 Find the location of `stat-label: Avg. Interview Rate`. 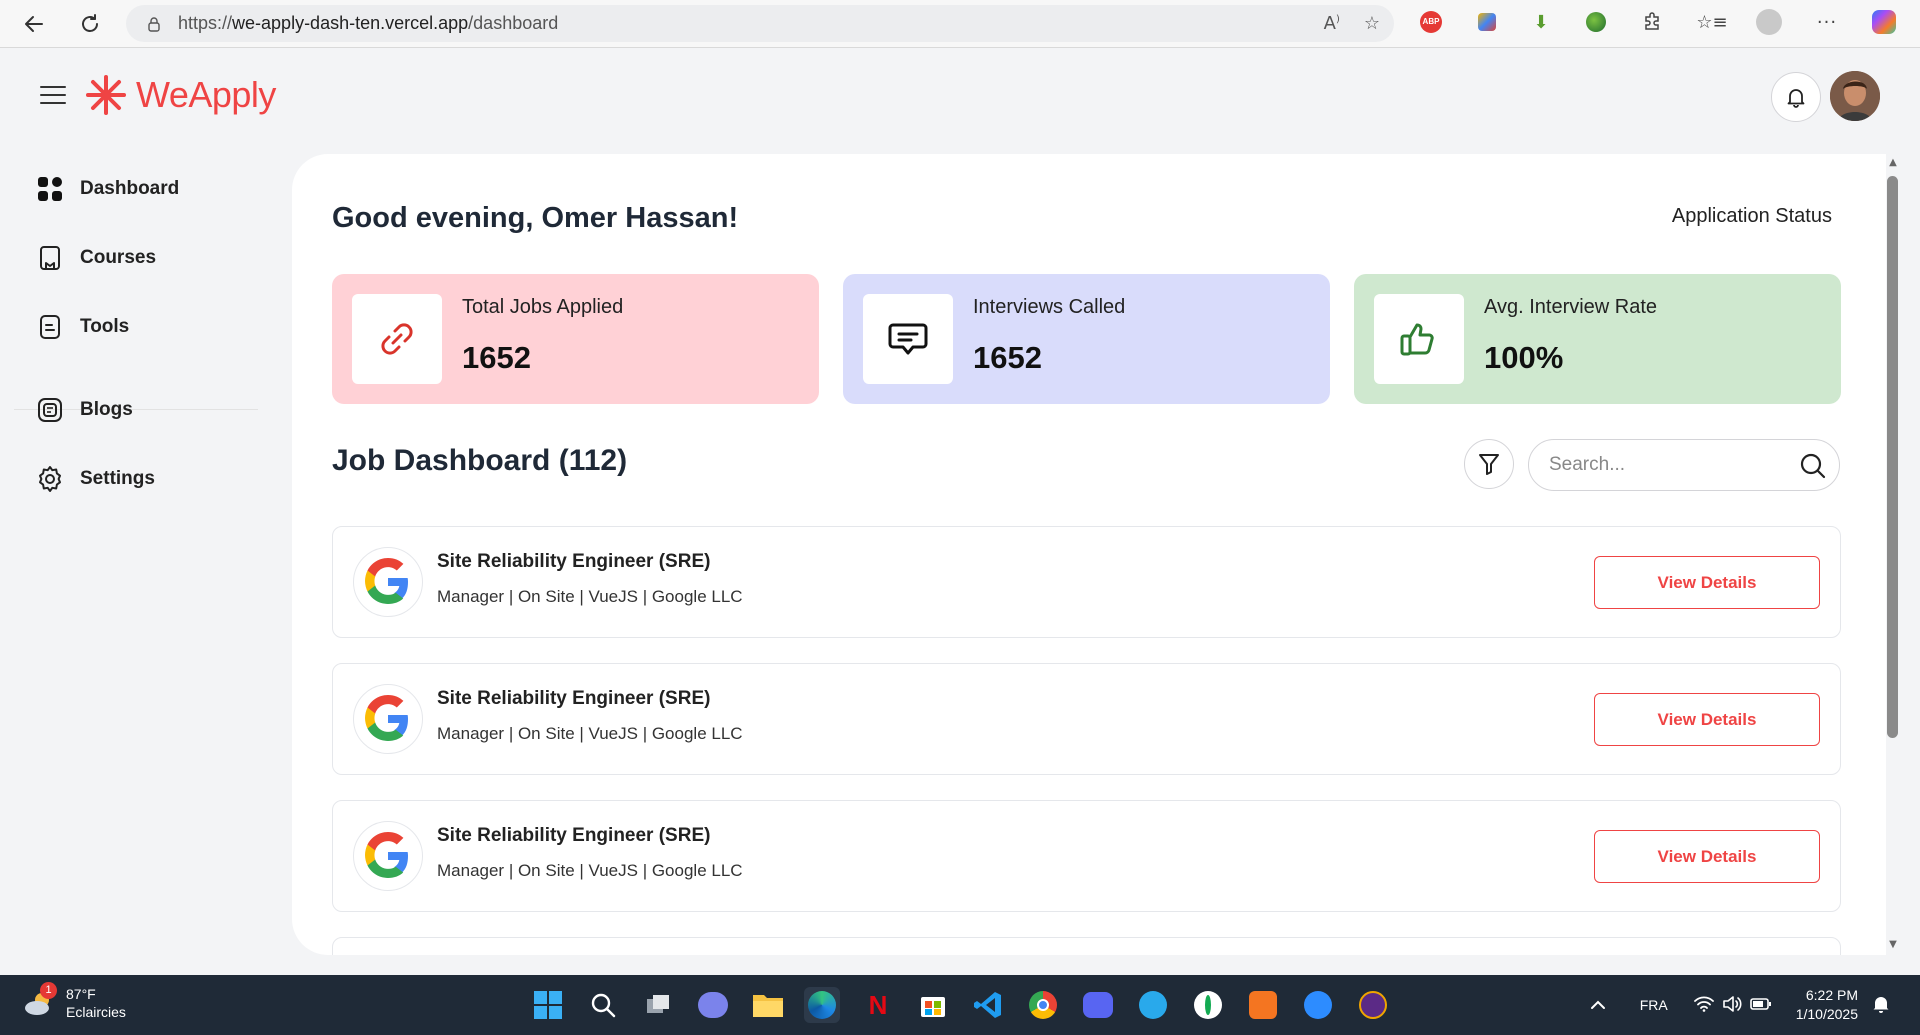

stat-label: Avg. Interview Rate is located at coordinates (1571, 307).